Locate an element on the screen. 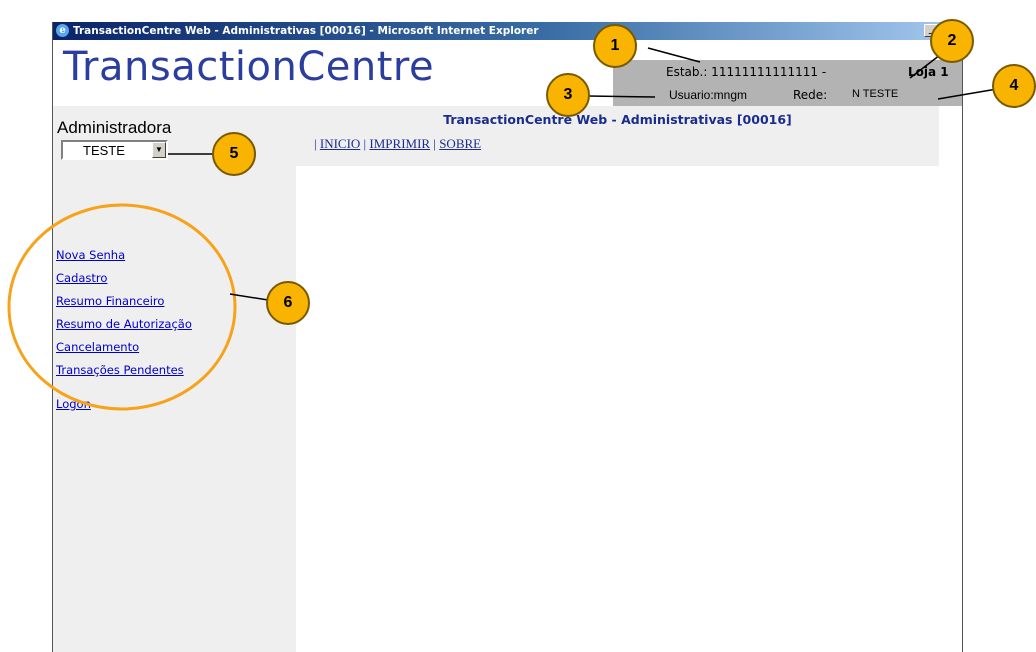  administradora-label: Administradora is located at coordinates (114, 127).